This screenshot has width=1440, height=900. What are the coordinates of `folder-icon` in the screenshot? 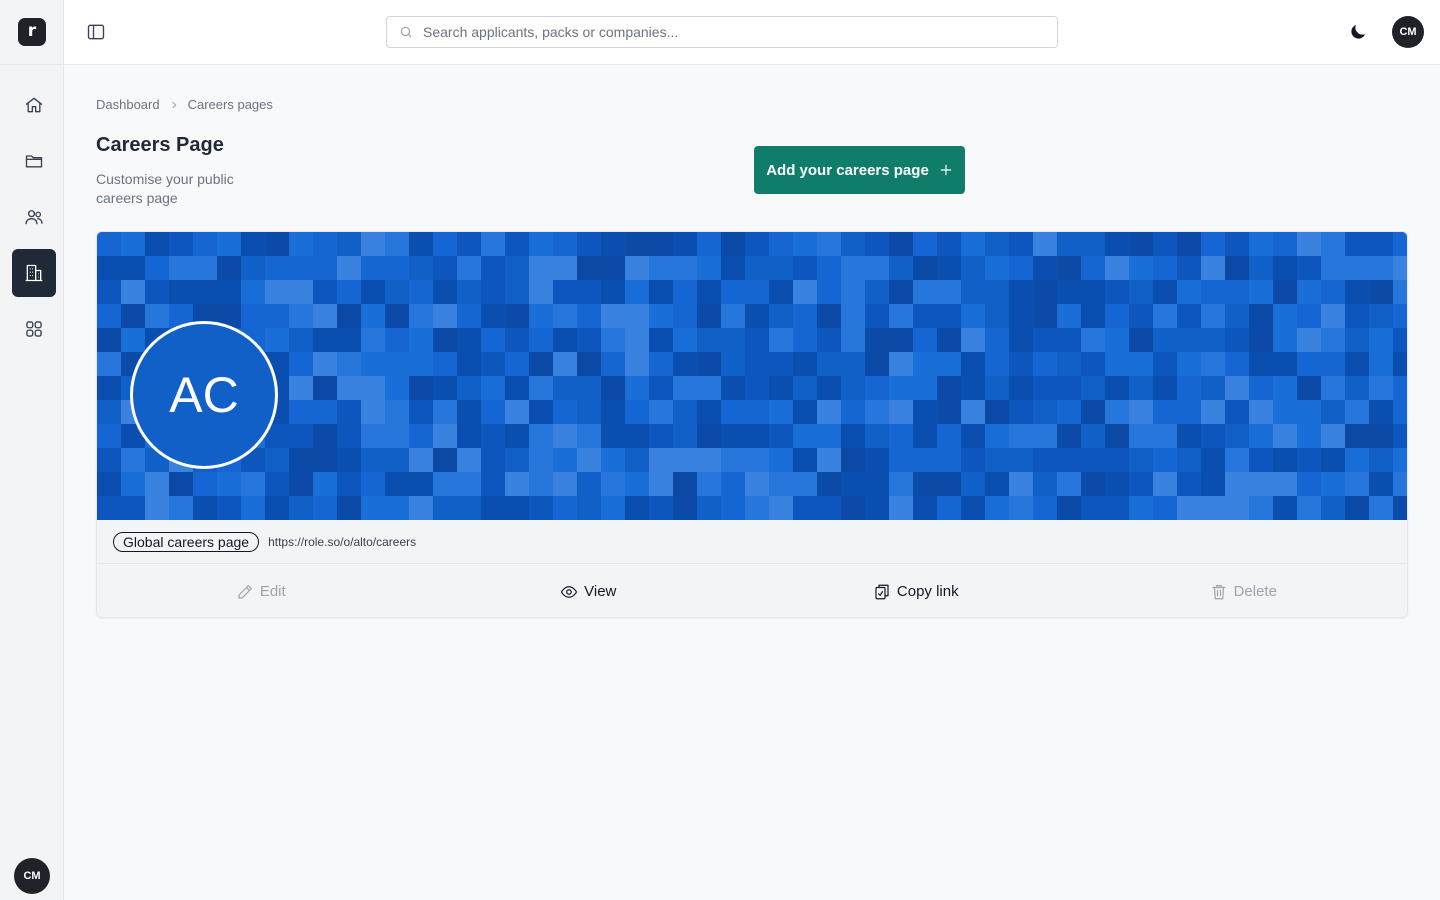 It's located at (34, 161).